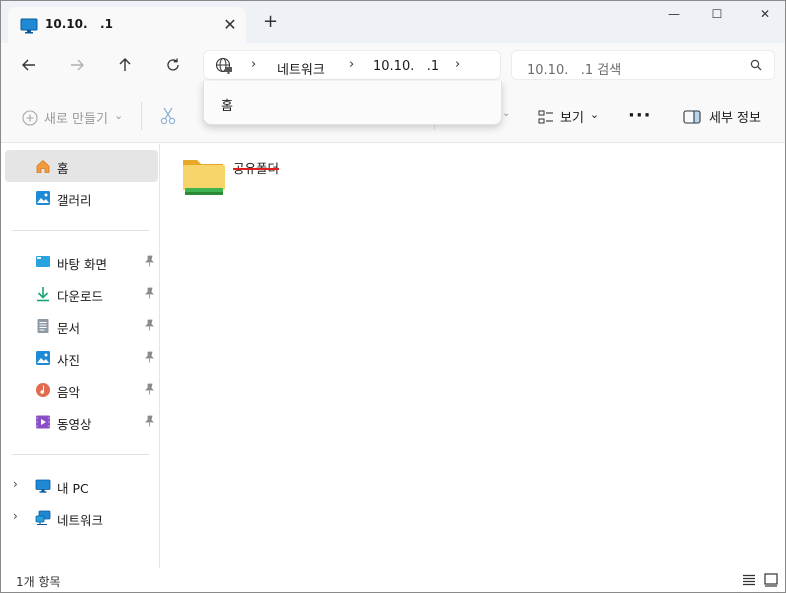 The image size is (786, 593). What do you see at coordinates (230, 24) in the screenshot?
I see `close-tab-icon: ✕` at bounding box center [230, 24].